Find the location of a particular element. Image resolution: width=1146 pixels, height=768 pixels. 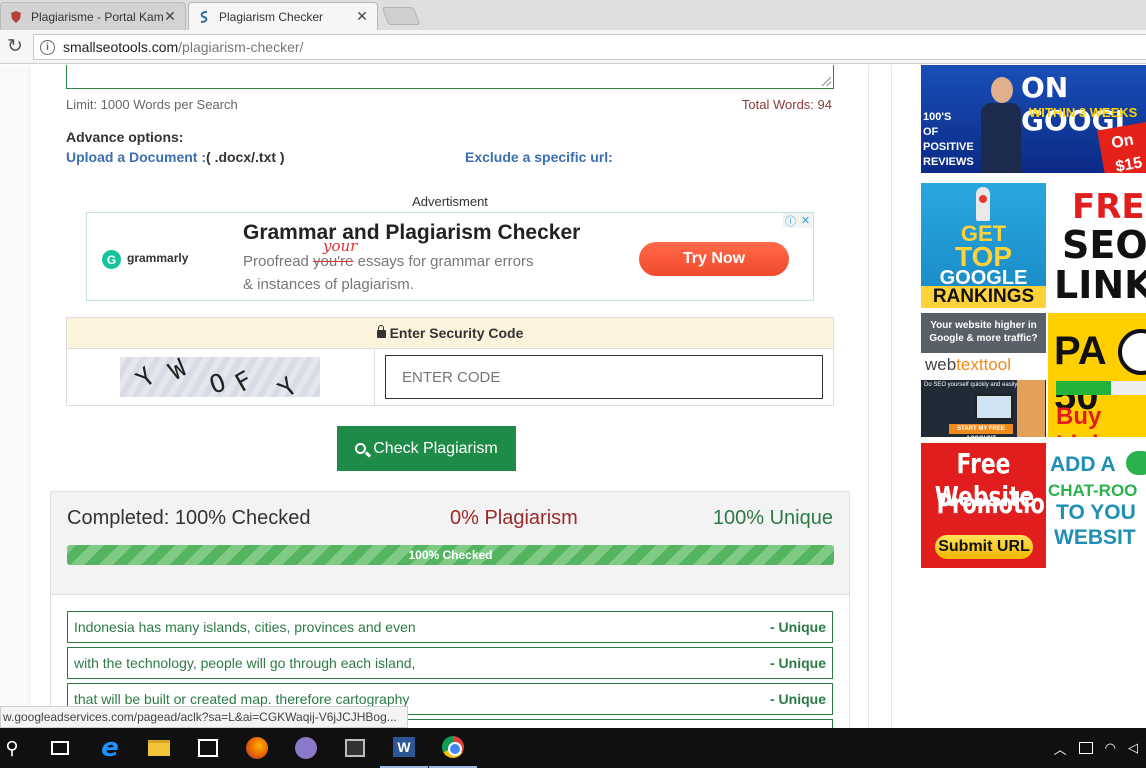

security-title: Enter Security Code is located at coordinates (456, 333).